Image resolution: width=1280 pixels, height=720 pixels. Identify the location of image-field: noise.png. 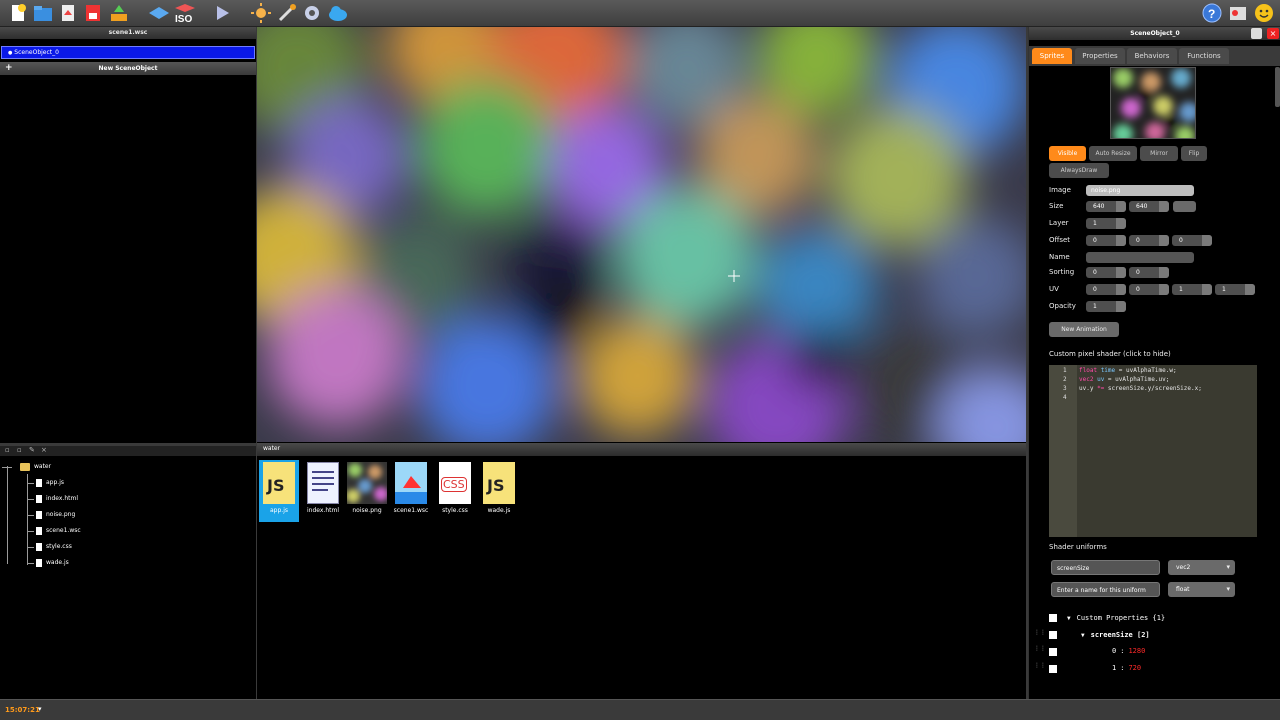
(1140, 190).